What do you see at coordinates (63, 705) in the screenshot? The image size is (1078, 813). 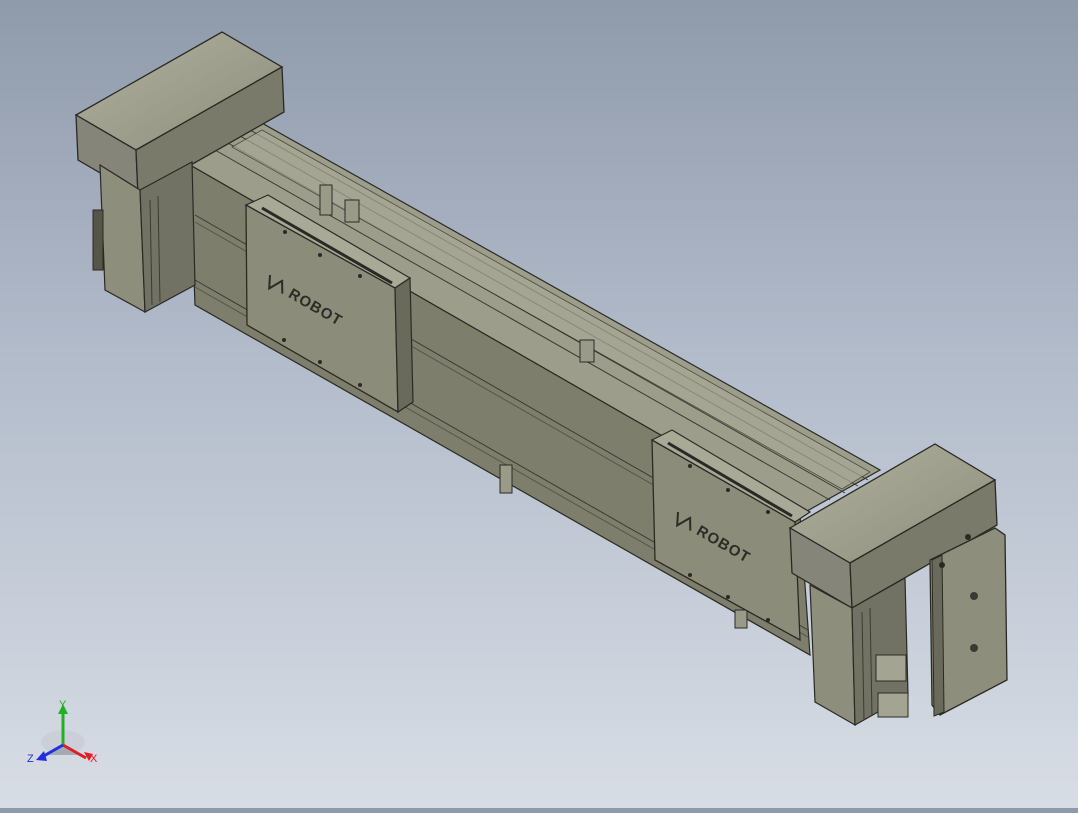 I see `y-axis-label: Y` at bounding box center [63, 705].